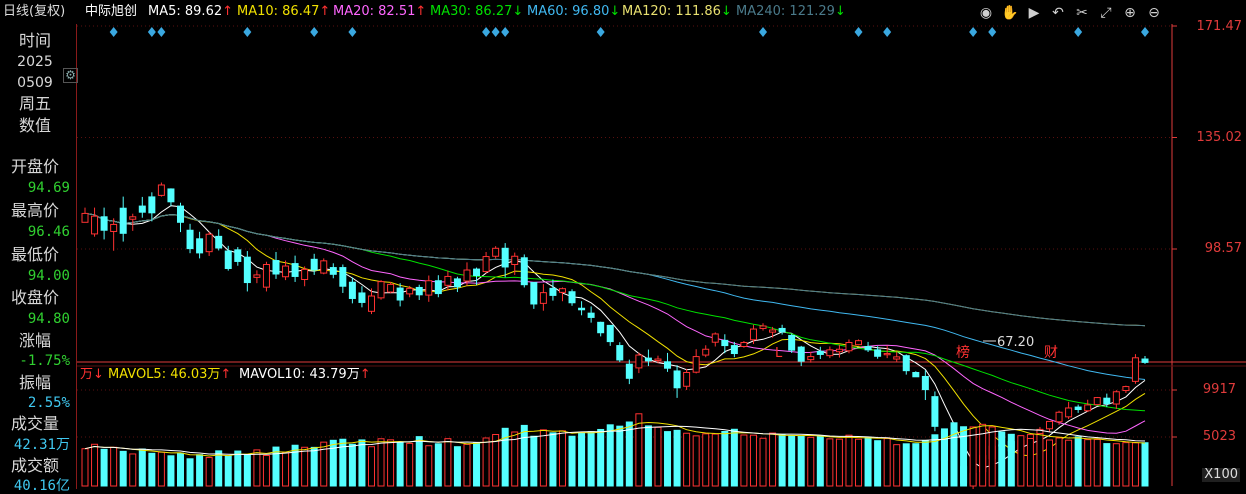  What do you see at coordinates (477, 11) in the screenshot?
I see `ma30-value: MA30: 86.27↓` at bounding box center [477, 11].